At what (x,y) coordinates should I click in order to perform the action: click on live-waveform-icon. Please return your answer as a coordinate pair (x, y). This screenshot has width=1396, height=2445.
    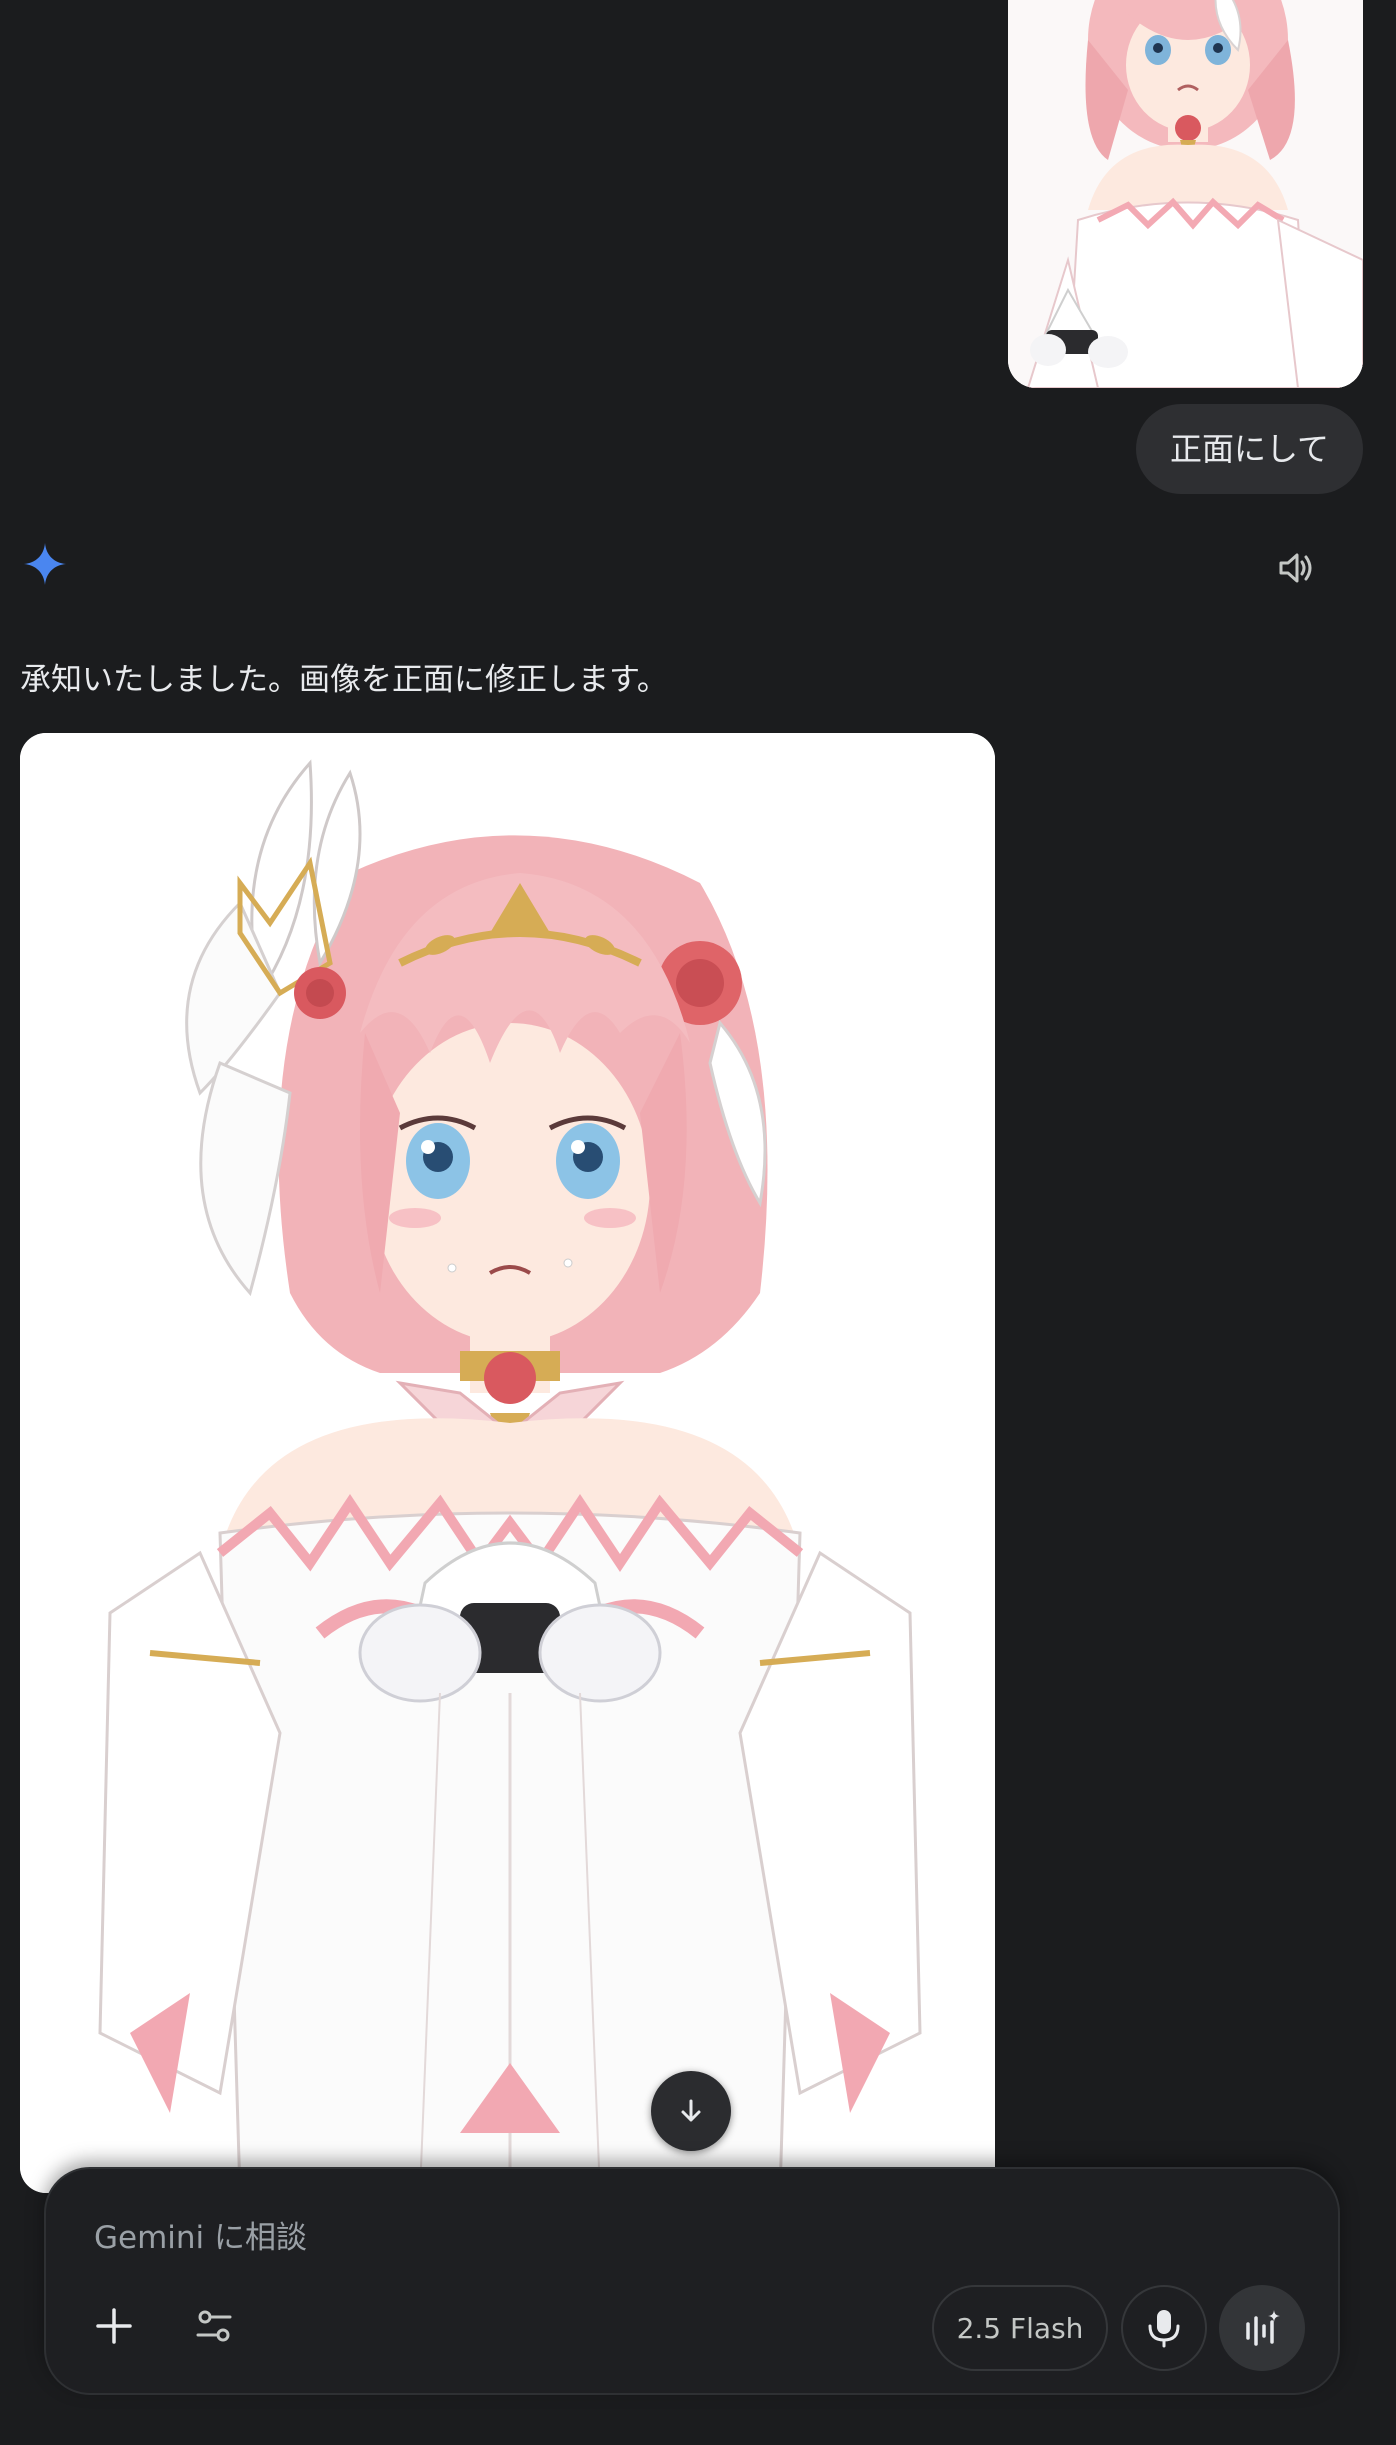
    Looking at the image, I should click on (1263, 2328).